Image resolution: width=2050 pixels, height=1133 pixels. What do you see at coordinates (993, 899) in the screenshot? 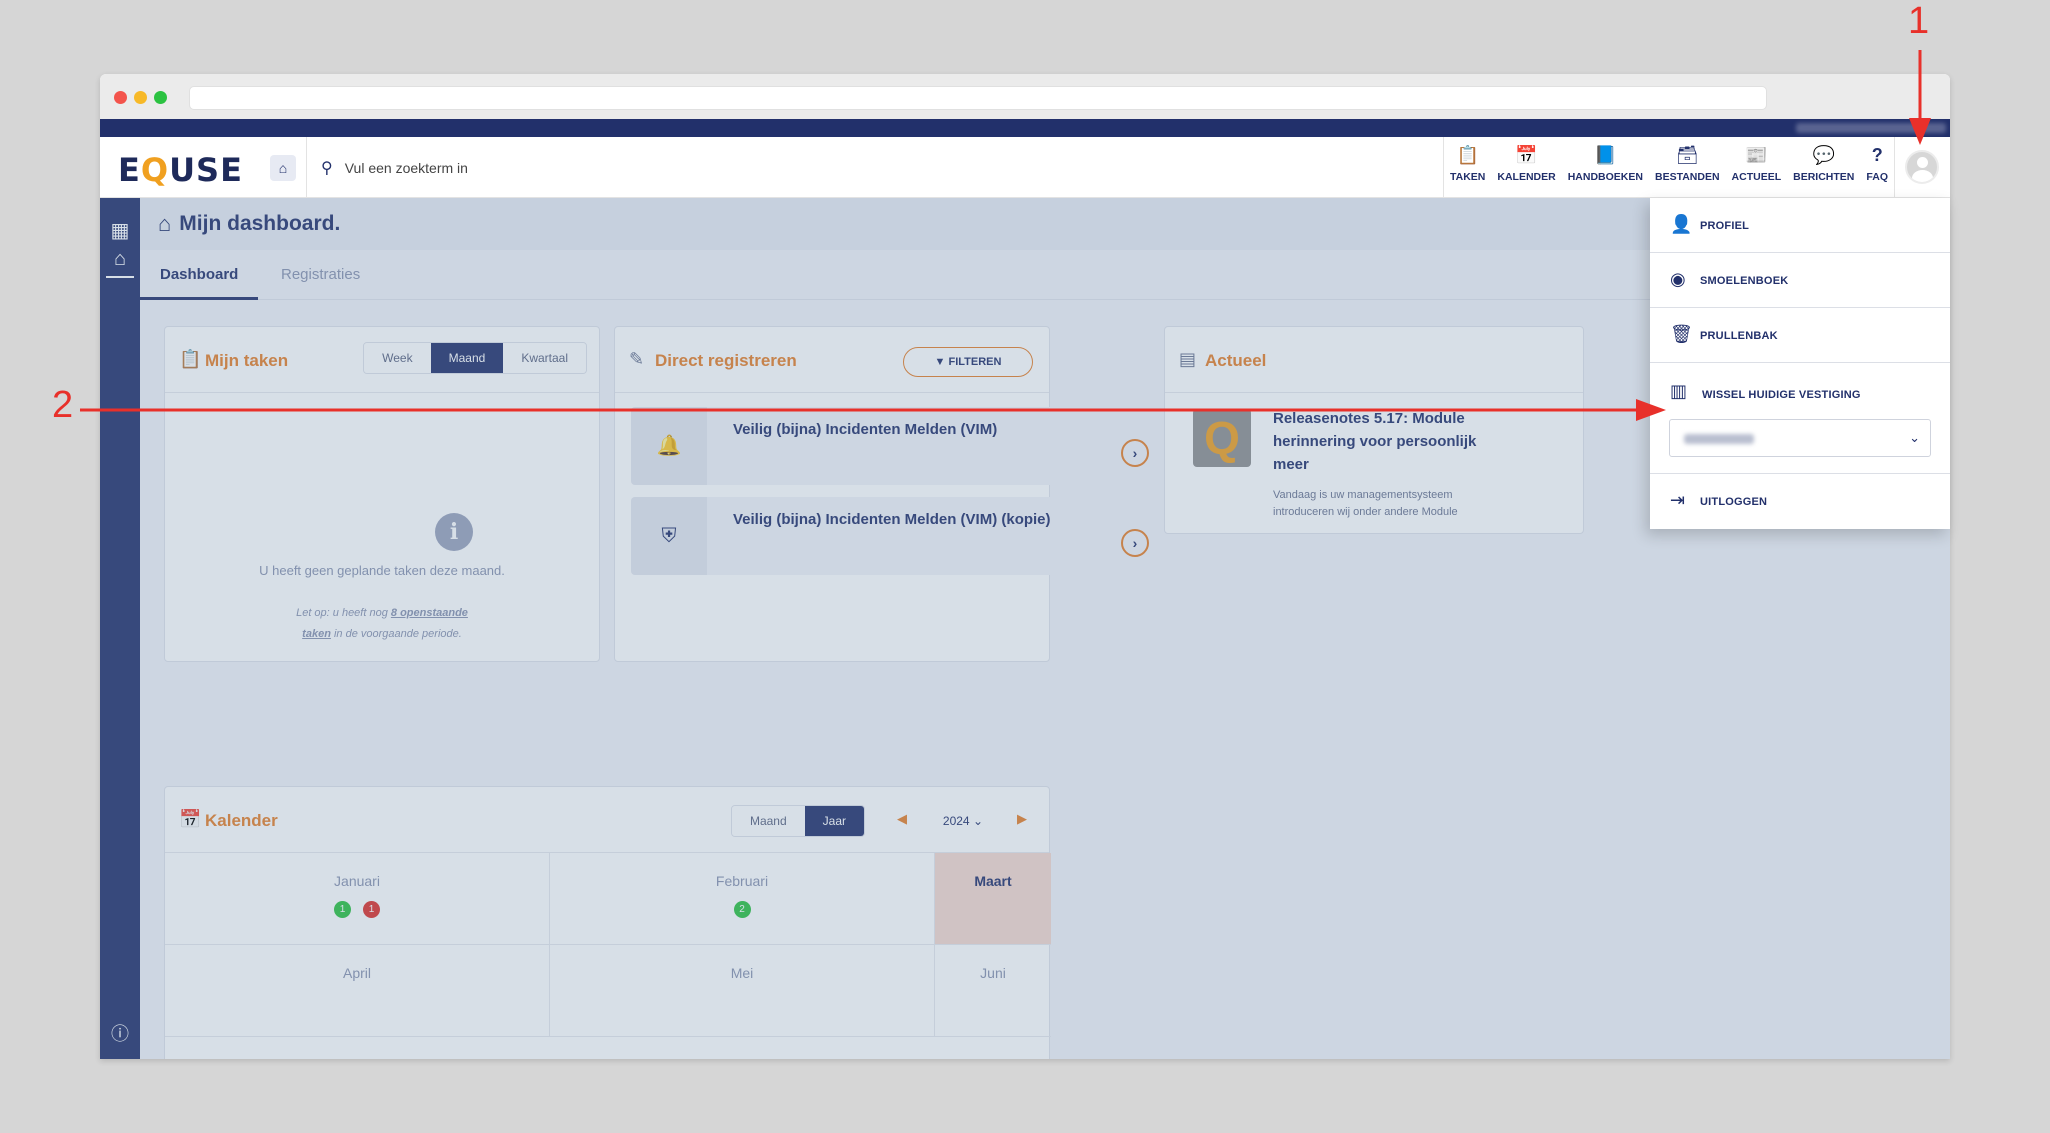
I see `month-cell-maart: Maart` at bounding box center [993, 899].